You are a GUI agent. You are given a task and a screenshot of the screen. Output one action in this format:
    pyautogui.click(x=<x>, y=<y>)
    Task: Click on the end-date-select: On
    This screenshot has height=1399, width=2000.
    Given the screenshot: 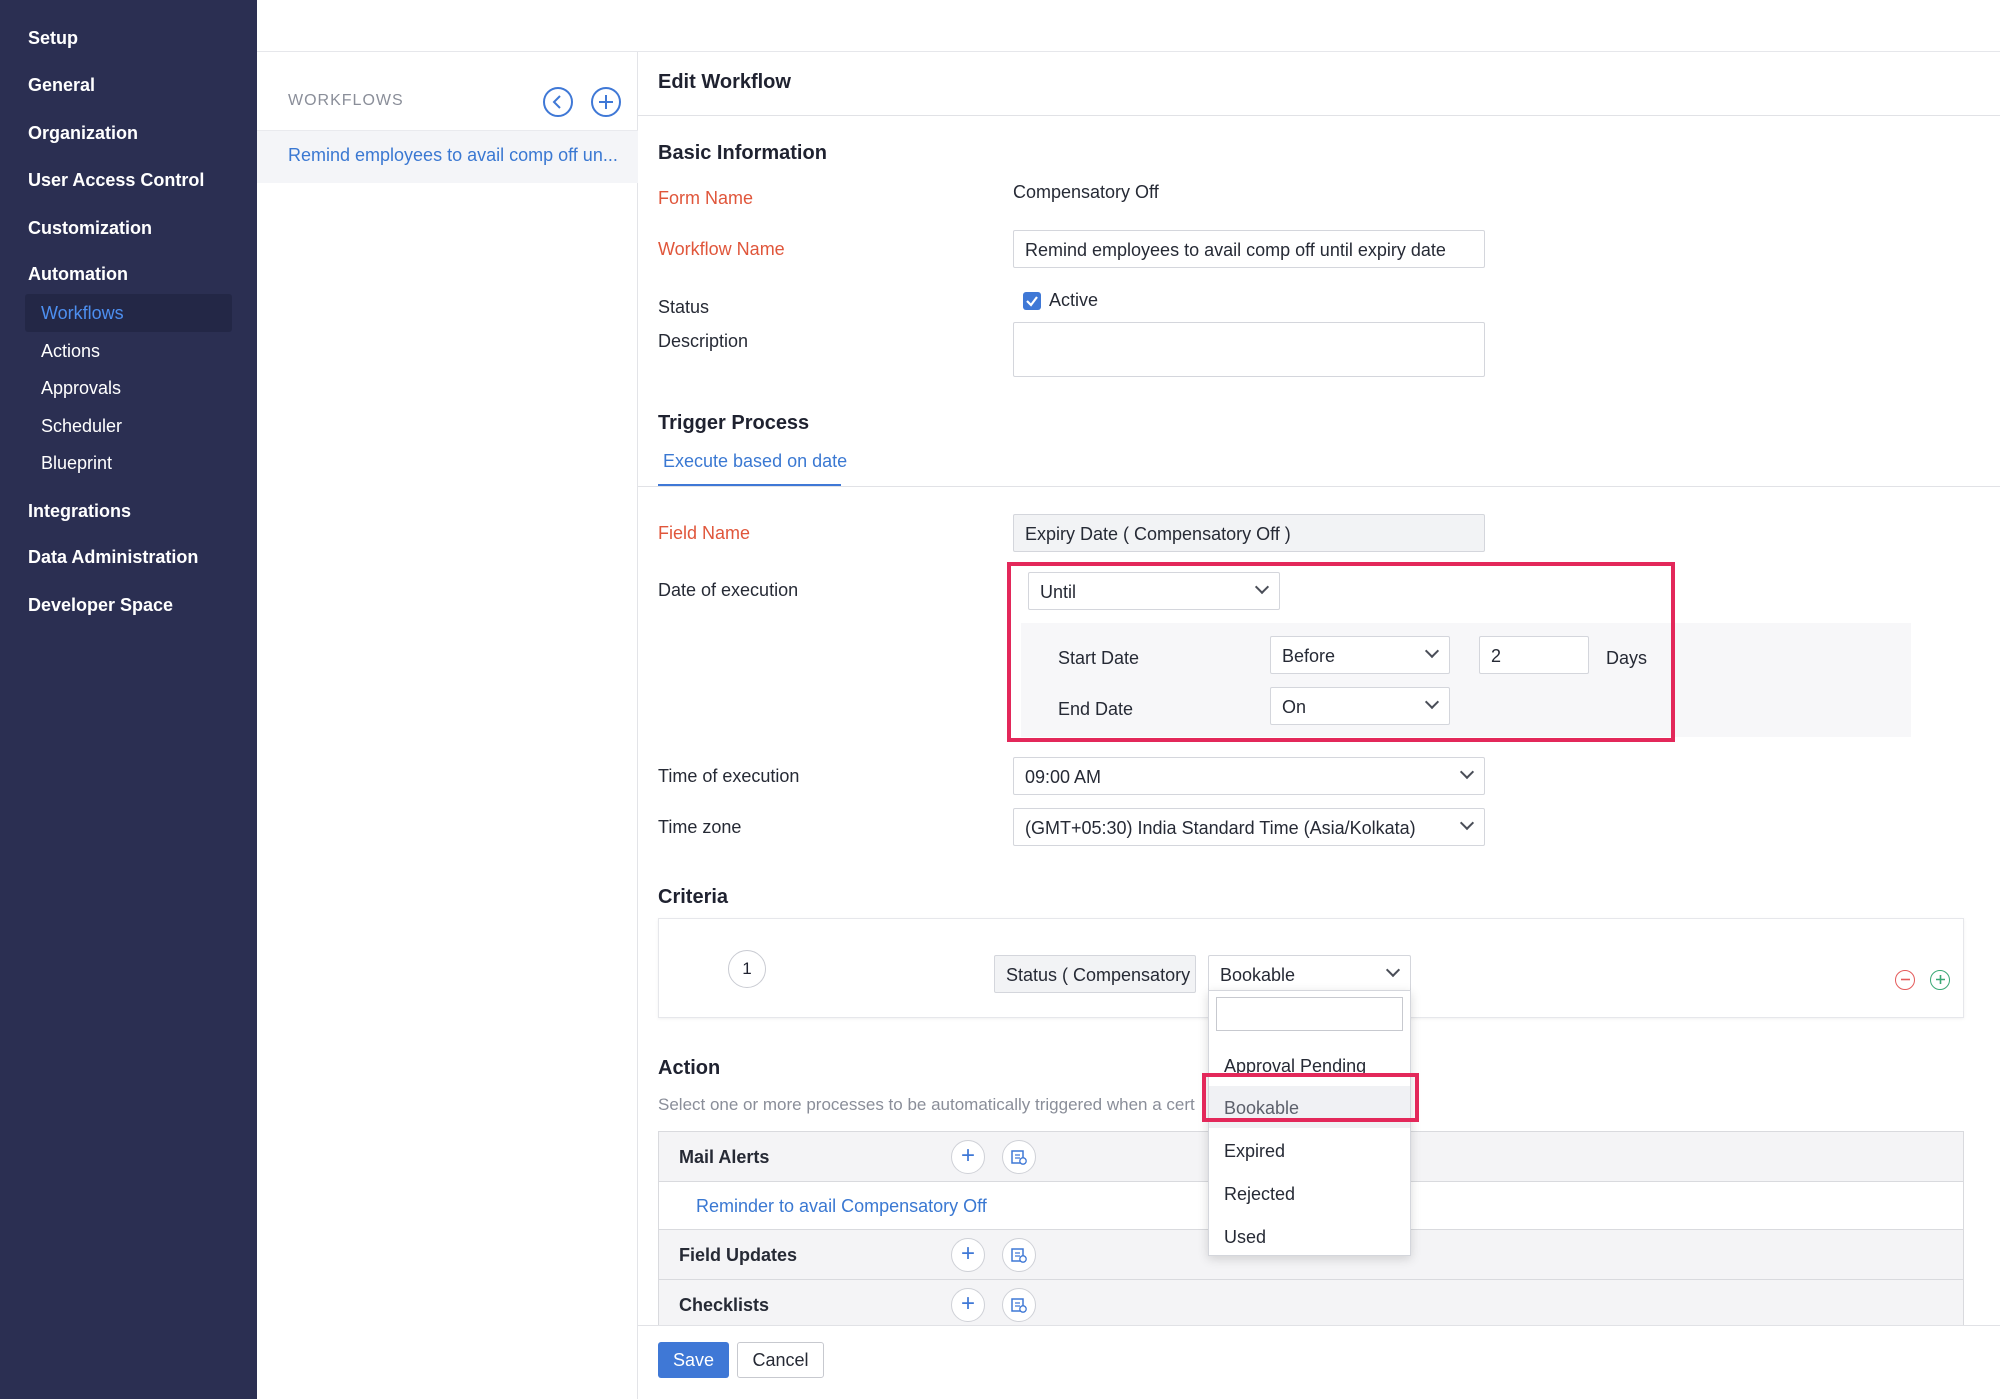 What is the action you would take?
    pyautogui.click(x=1360, y=706)
    